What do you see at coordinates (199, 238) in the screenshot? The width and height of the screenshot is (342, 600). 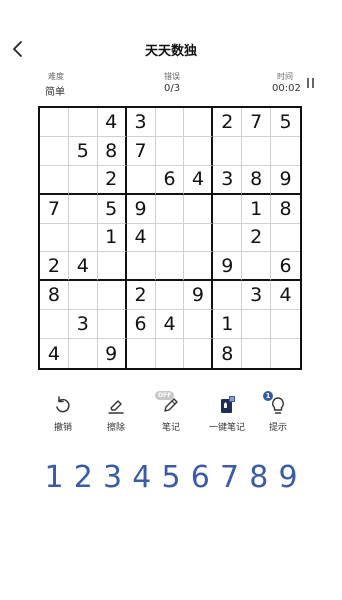 I see `board-cell-r5c6` at bounding box center [199, 238].